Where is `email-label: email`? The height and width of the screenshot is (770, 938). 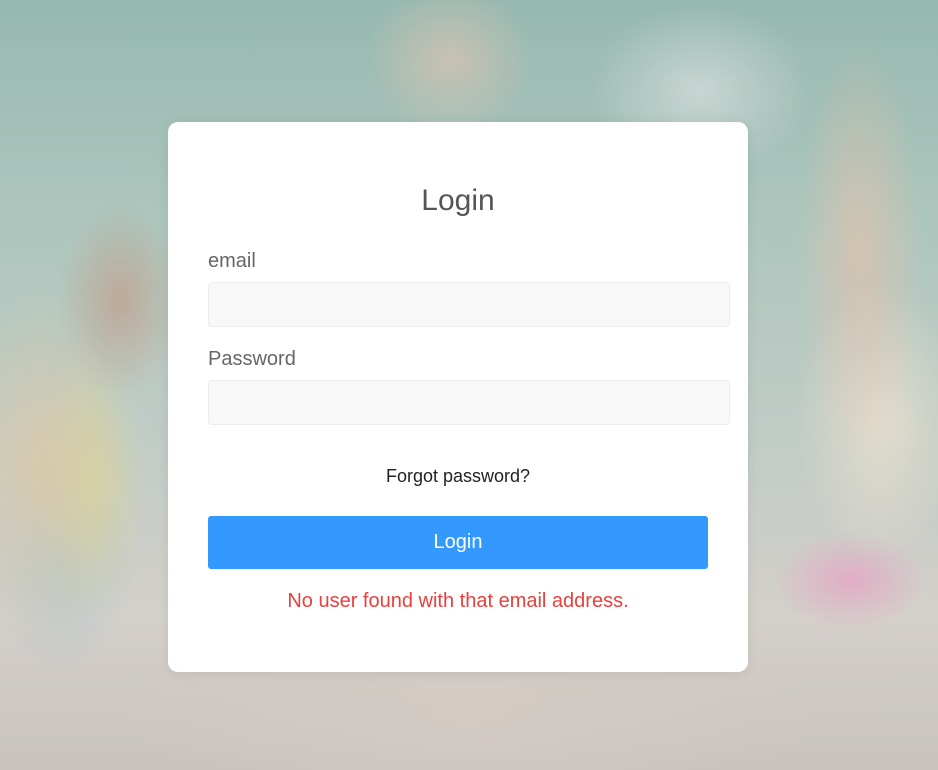 email-label: email is located at coordinates (232, 261).